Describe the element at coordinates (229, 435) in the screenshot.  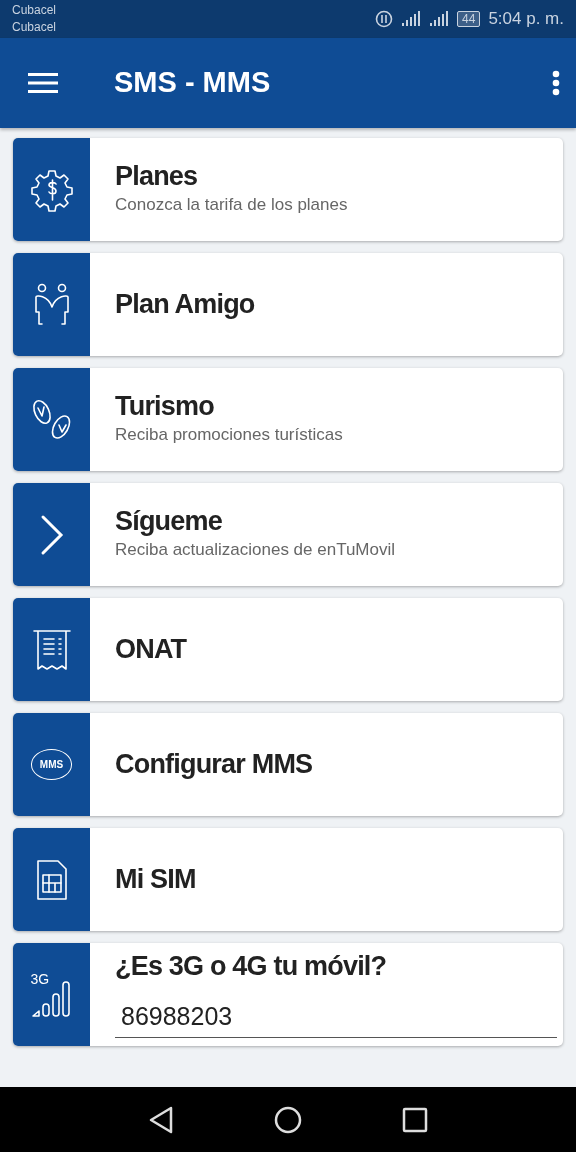
I see `item-subtitle: Reciba promociones turísticas` at that location.